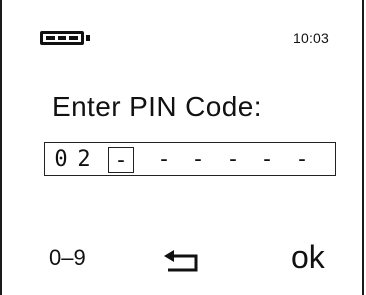  Describe the element at coordinates (121, 160) in the screenshot. I see `pin-slot-active: -` at that location.